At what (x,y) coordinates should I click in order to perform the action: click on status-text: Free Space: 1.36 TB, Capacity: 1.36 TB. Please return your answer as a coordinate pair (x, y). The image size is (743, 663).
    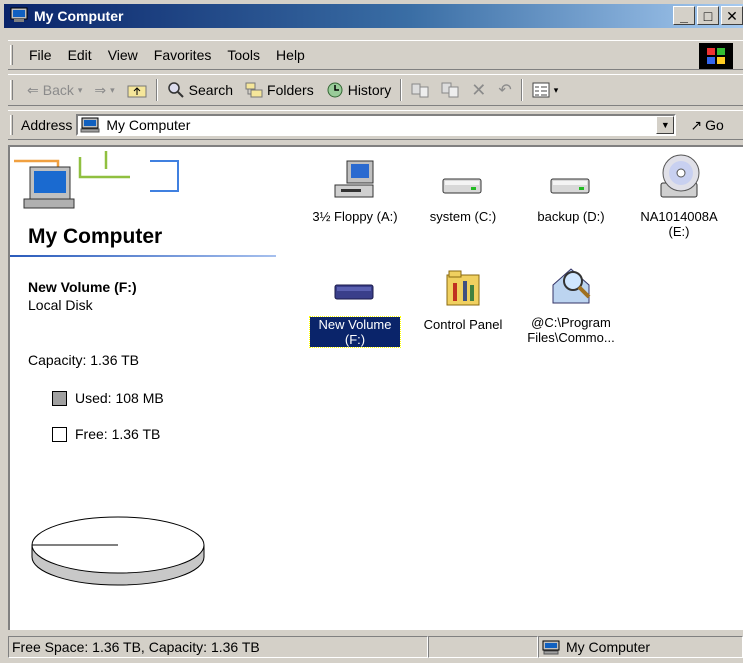
    Looking at the image, I should click on (218, 647).